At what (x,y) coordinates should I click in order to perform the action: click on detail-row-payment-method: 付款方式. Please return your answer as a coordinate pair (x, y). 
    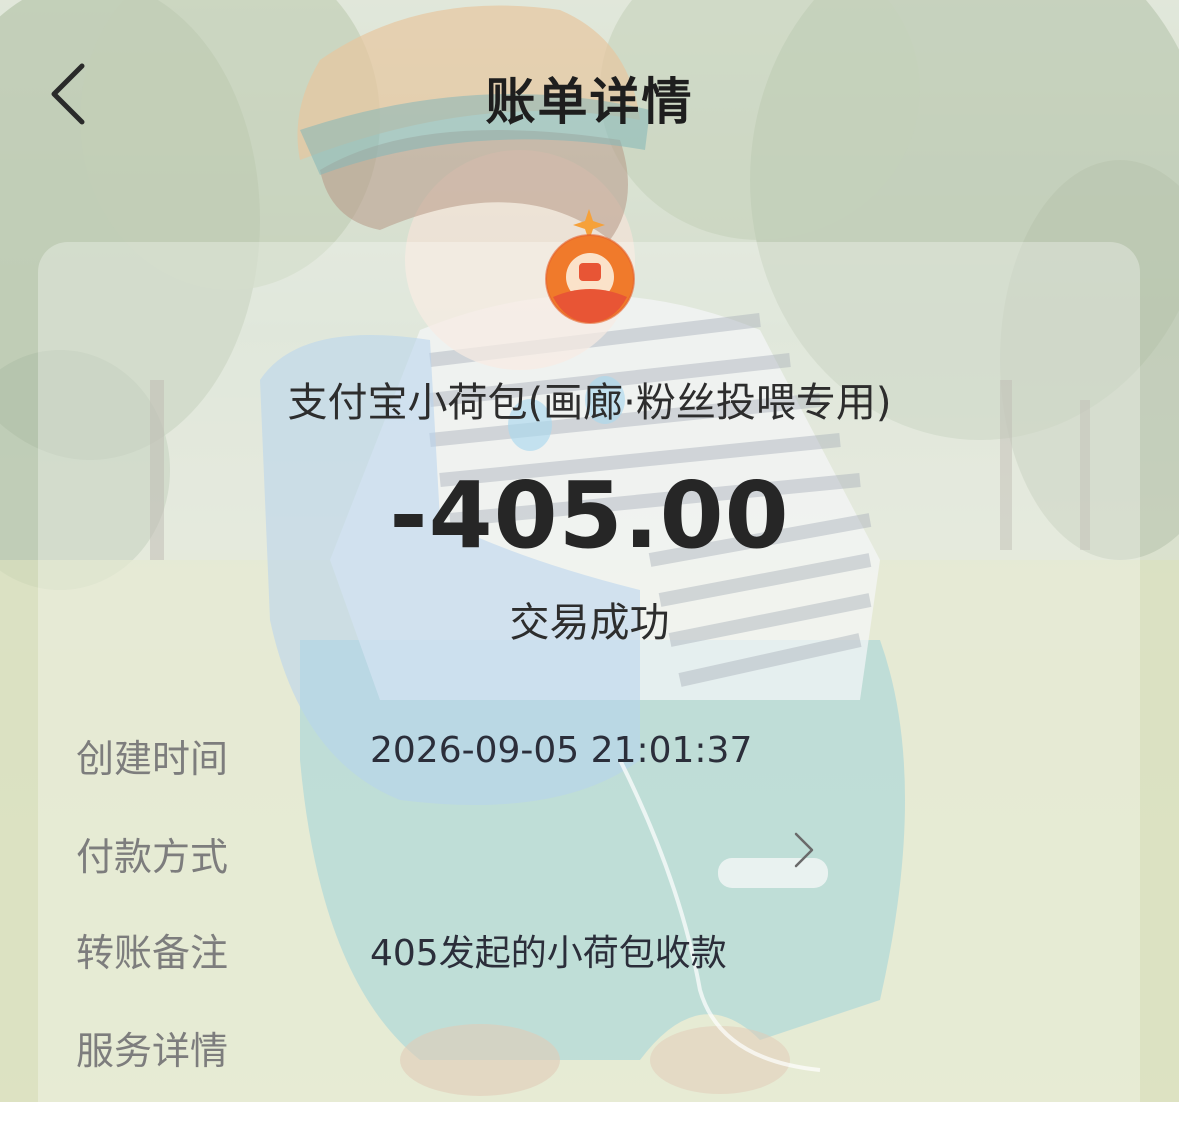
    Looking at the image, I should click on (596, 856).